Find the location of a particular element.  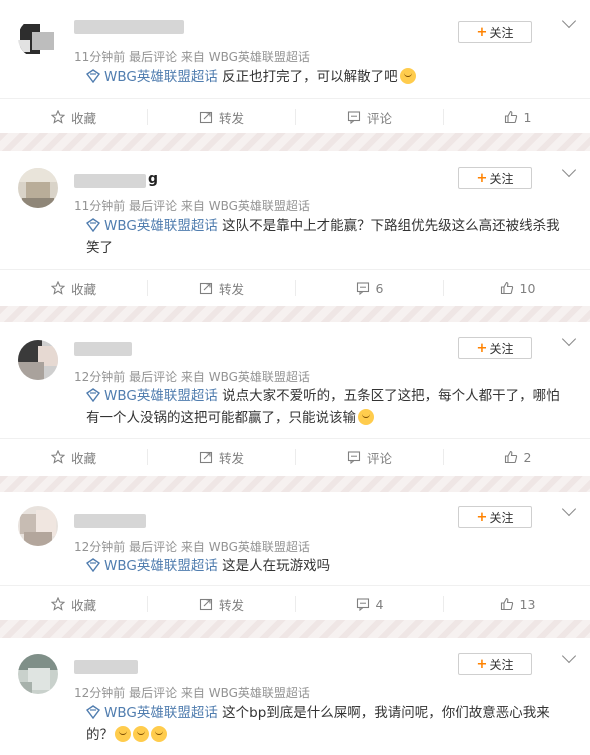

like-button: 10 is located at coordinates (517, 288).